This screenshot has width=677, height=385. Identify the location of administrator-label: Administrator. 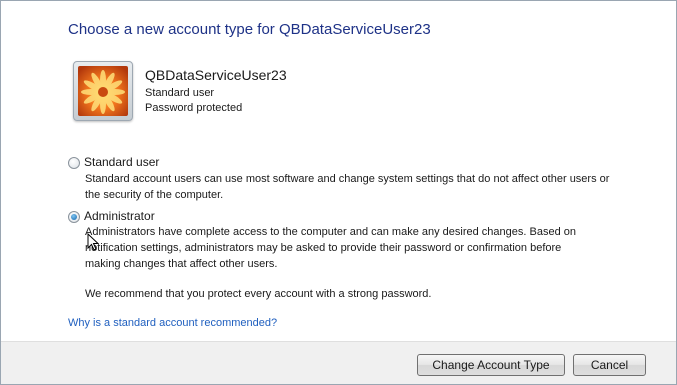
(119, 216).